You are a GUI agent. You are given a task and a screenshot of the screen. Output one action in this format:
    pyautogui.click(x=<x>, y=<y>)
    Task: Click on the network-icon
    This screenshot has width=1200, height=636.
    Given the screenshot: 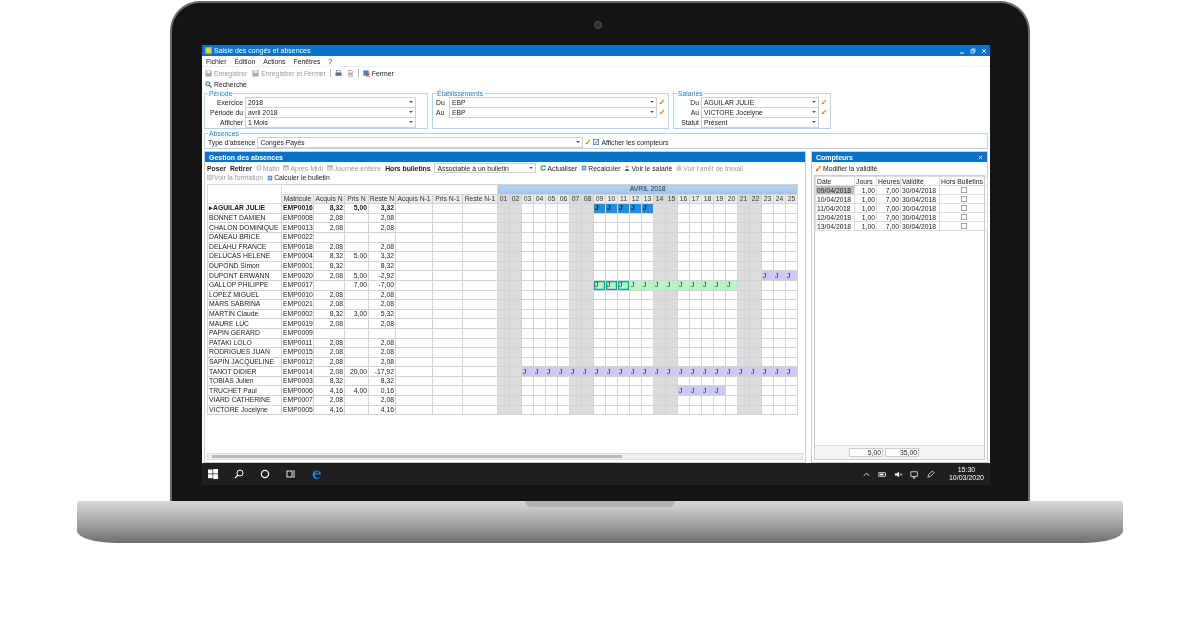 What is the action you would take?
    pyautogui.click(x=914, y=474)
    